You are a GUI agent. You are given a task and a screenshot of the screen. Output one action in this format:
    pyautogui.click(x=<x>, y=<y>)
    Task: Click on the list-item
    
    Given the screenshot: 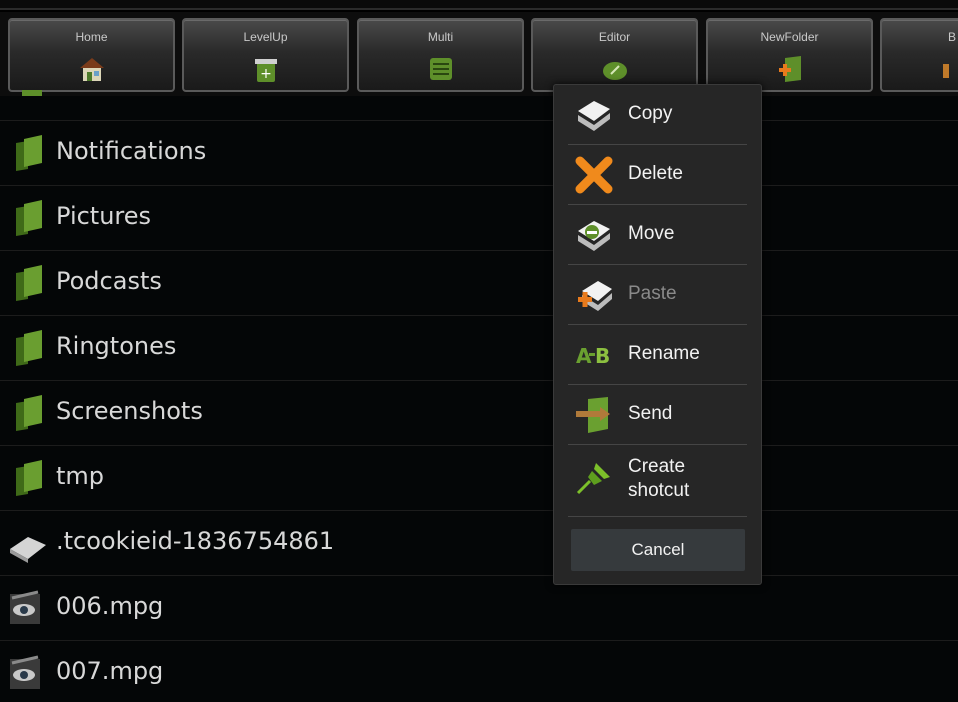 What is the action you would take?
    pyautogui.click(x=479, y=88)
    